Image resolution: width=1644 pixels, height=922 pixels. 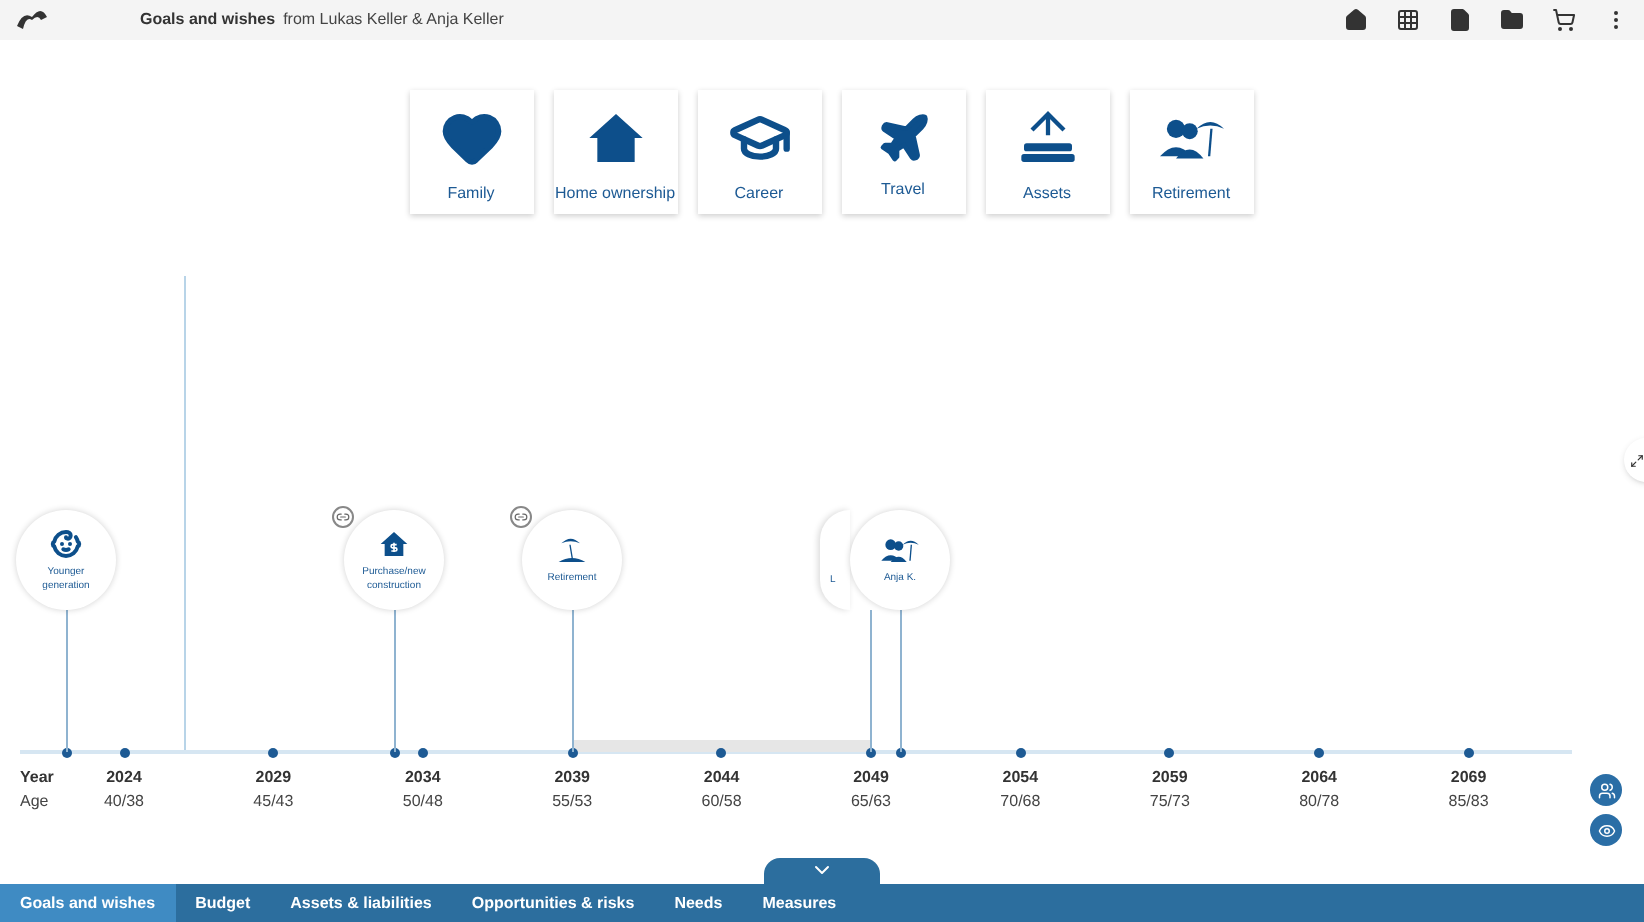 I want to click on year-label: Year, so click(x=37, y=778).